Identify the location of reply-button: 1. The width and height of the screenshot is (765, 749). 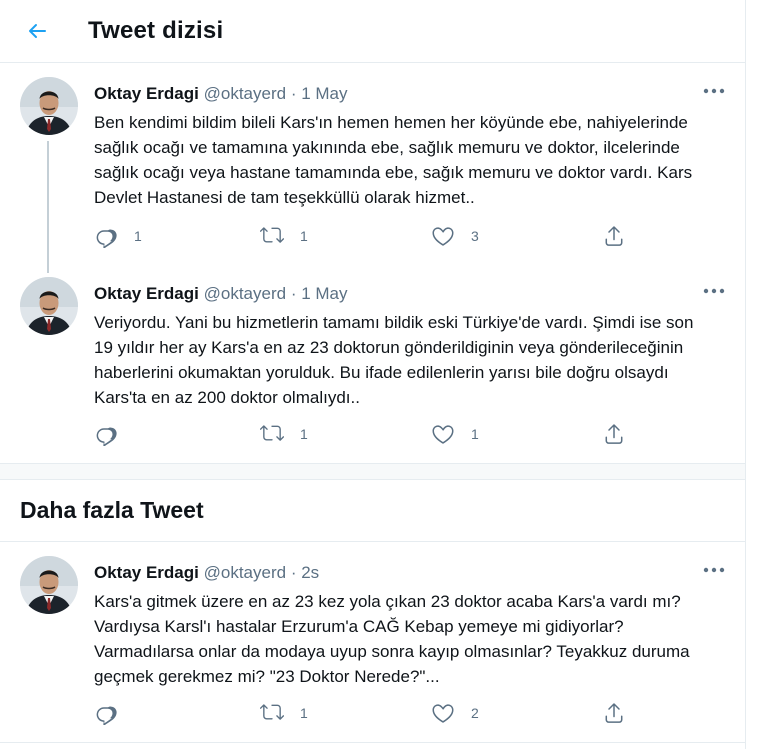
(118, 236).